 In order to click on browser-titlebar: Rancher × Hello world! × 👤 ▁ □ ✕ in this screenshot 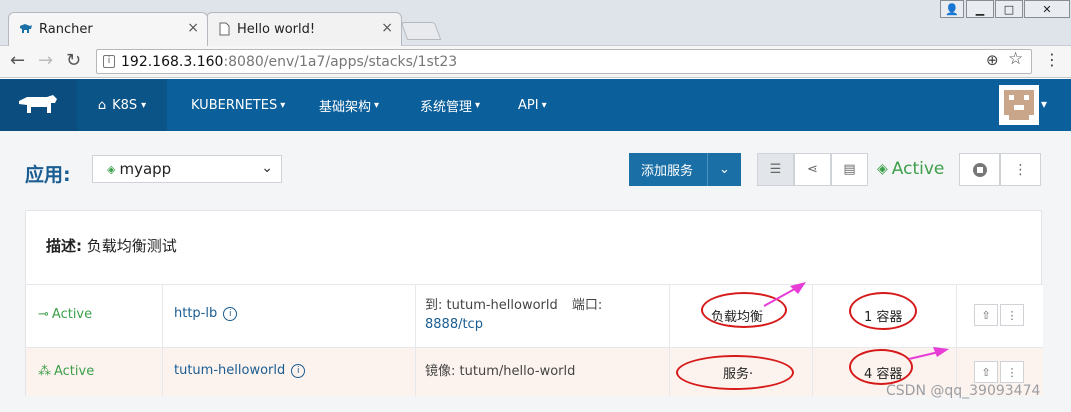, I will do `click(535, 23)`.